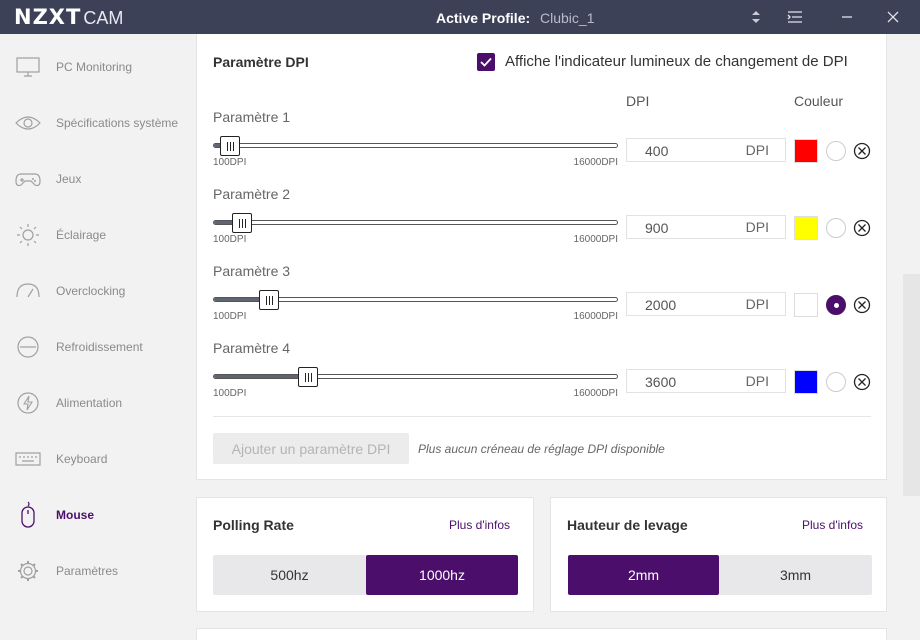 This screenshot has width=920, height=640. What do you see at coordinates (252, 271) in the screenshot?
I see `dpi-setting-3-label: Paramètre 3` at bounding box center [252, 271].